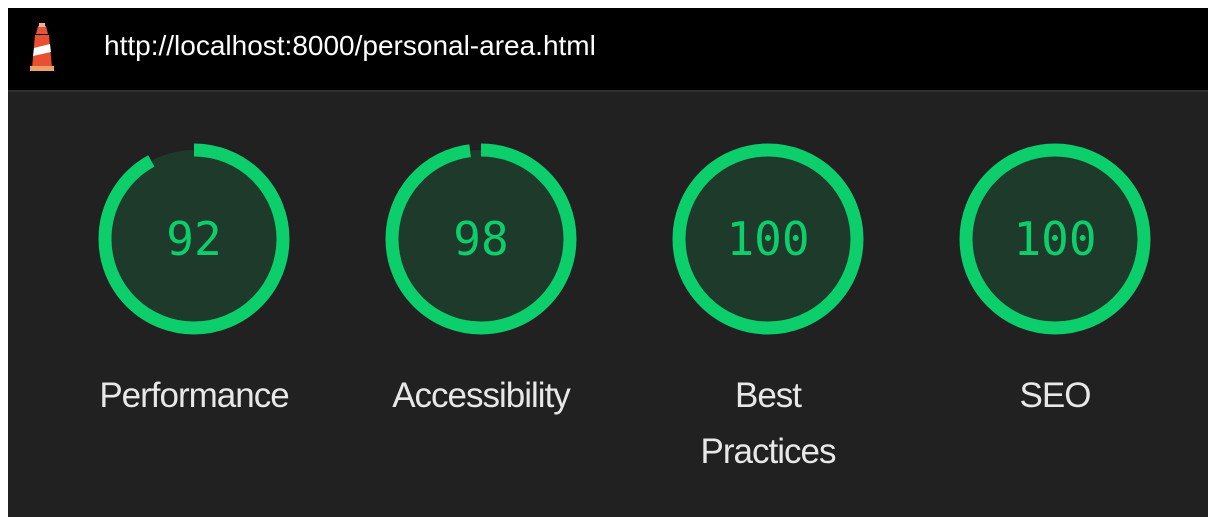 Image resolution: width=1210 pixels, height=517 pixels. What do you see at coordinates (350, 45) in the screenshot?
I see `page-url: http://localhost:8000/personal-area.html` at bounding box center [350, 45].